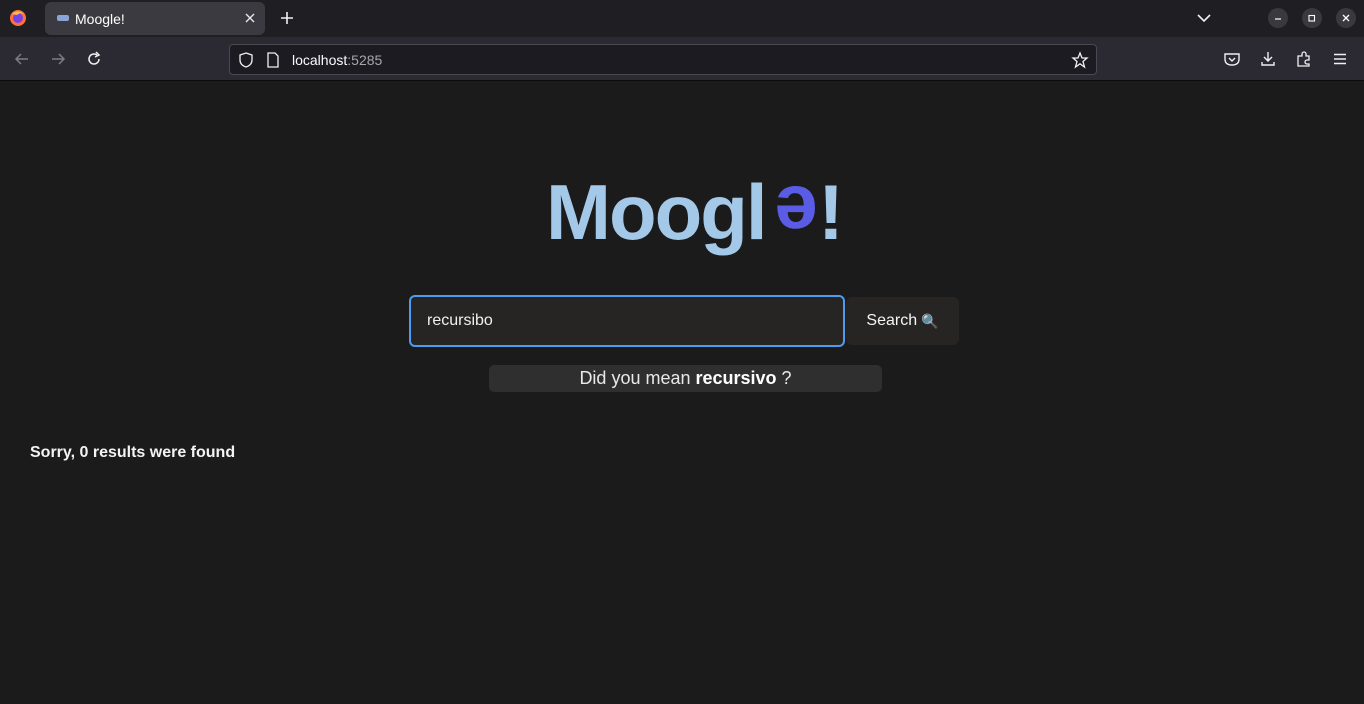 The image size is (1364, 704). I want to click on firefox-icon, so click(18, 18).